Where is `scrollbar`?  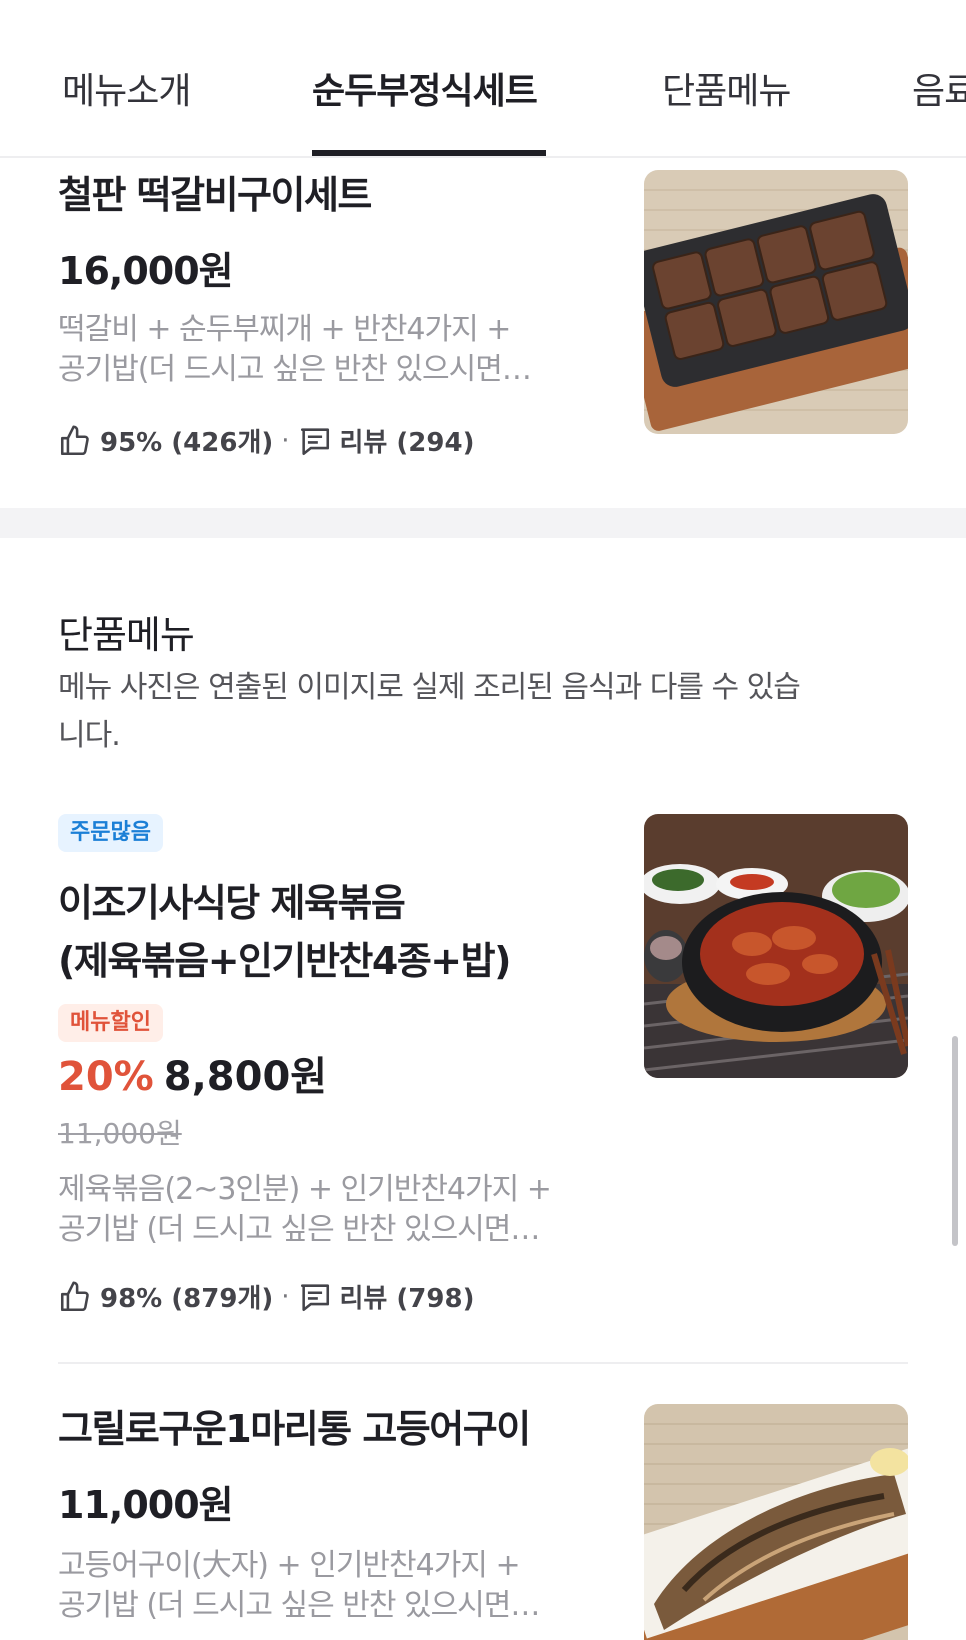
scrollbar is located at coordinates (955, 1141).